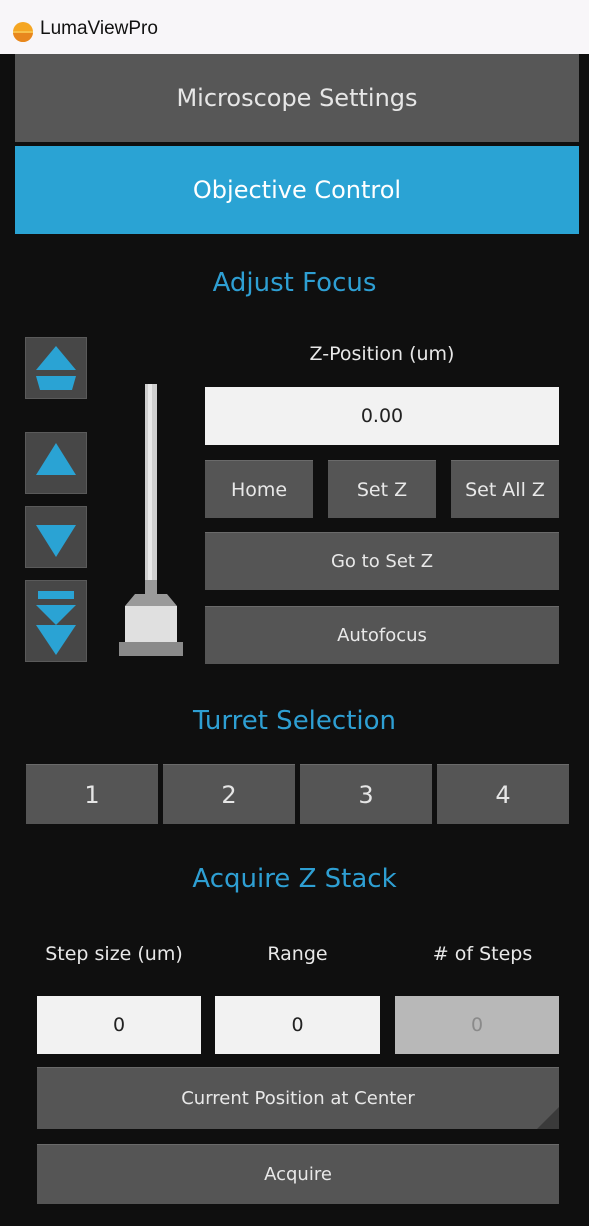 This screenshot has width=589, height=1226. What do you see at coordinates (382, 416) in the screenshot?
I see `z-position-field: 0.00` at bounding box center [382, 416].